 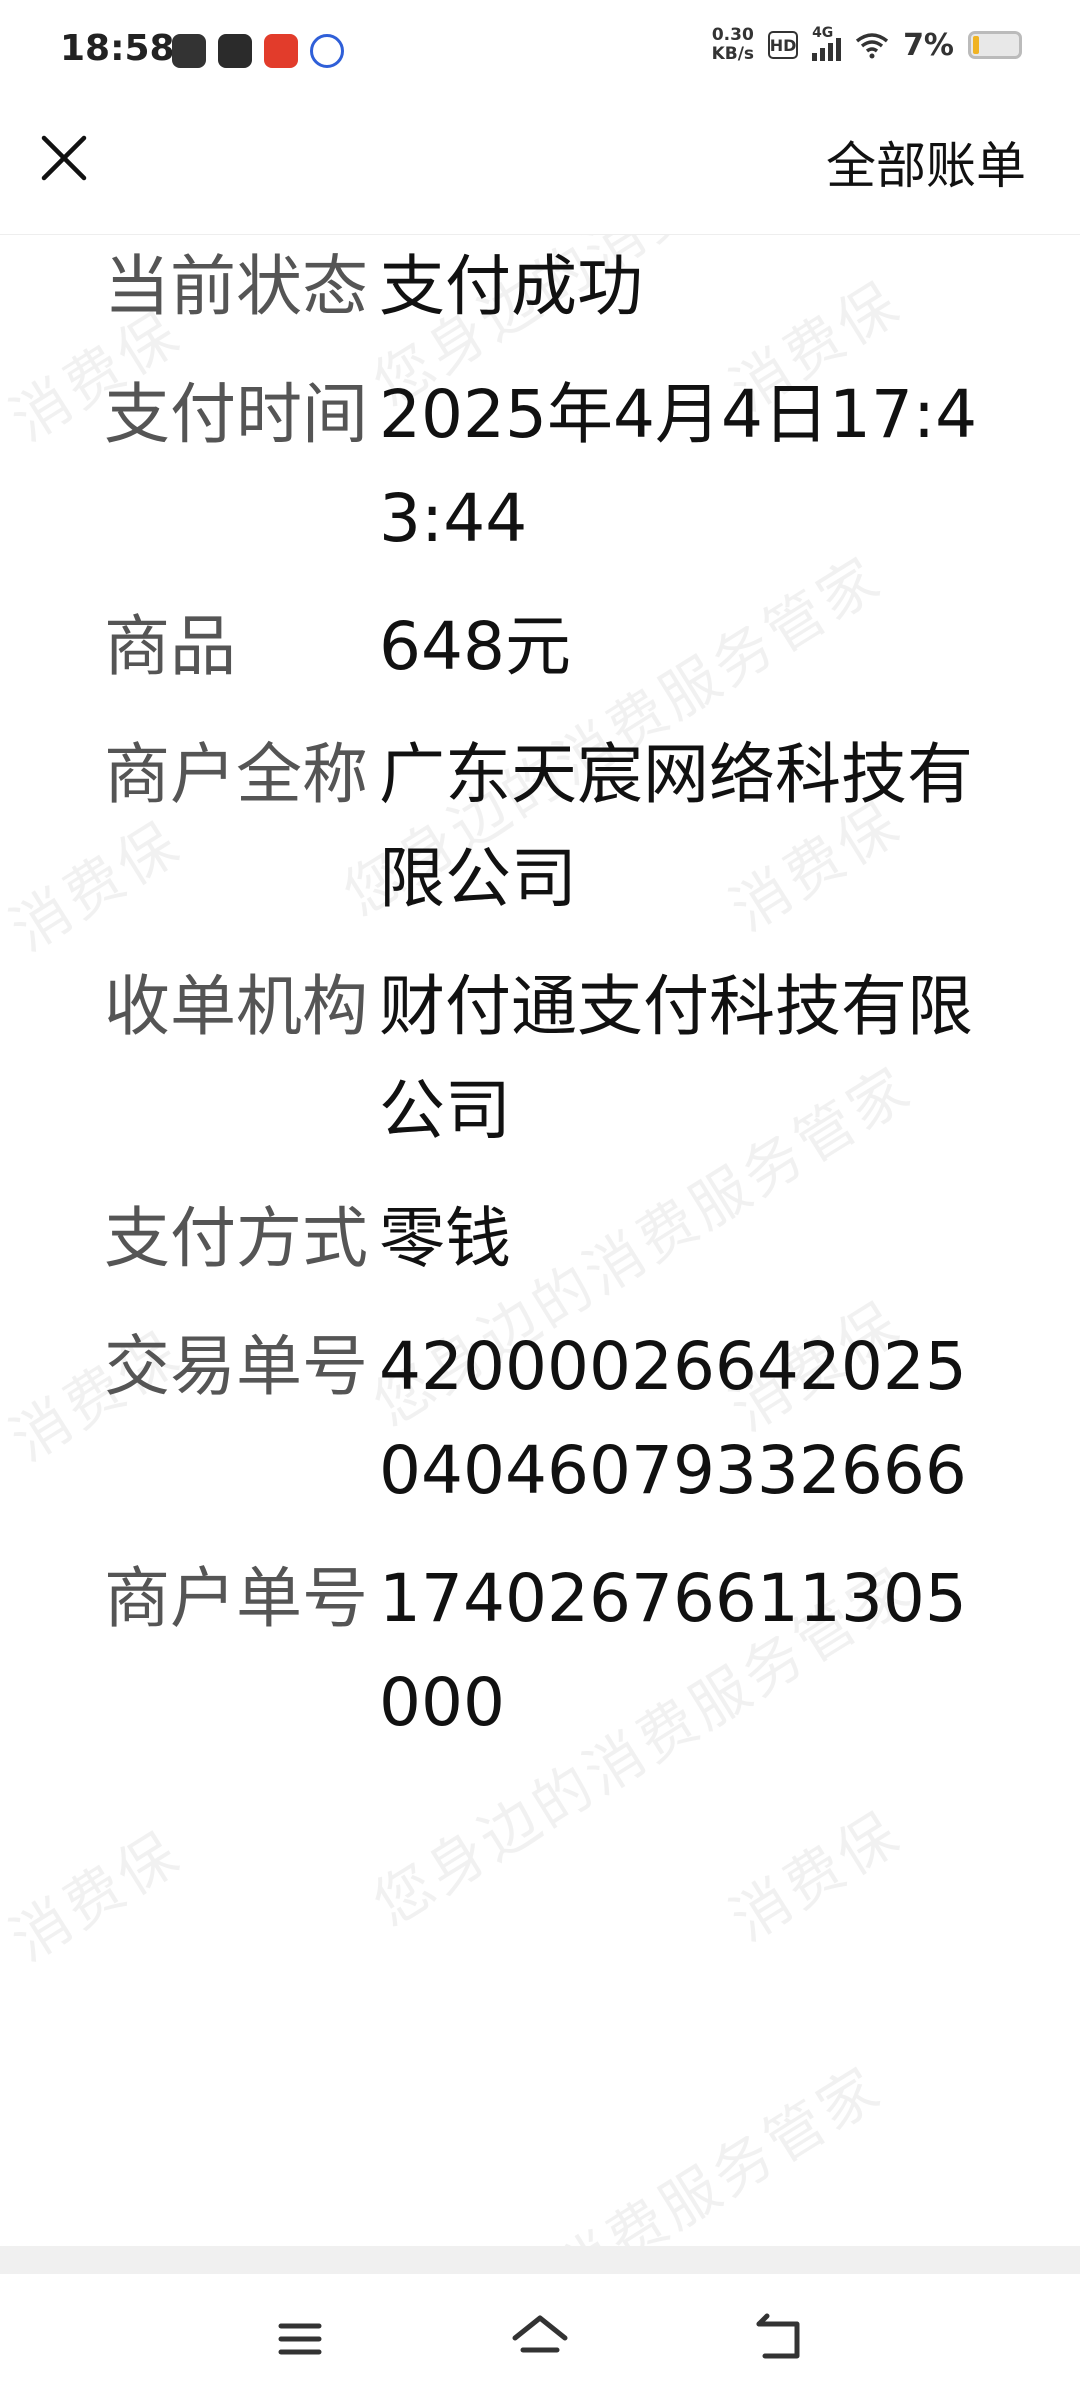 What do you see at coordinates (511, 286) in the screenshot?
I see `detail-value: 支付成功` at bounding box center [511, 286].